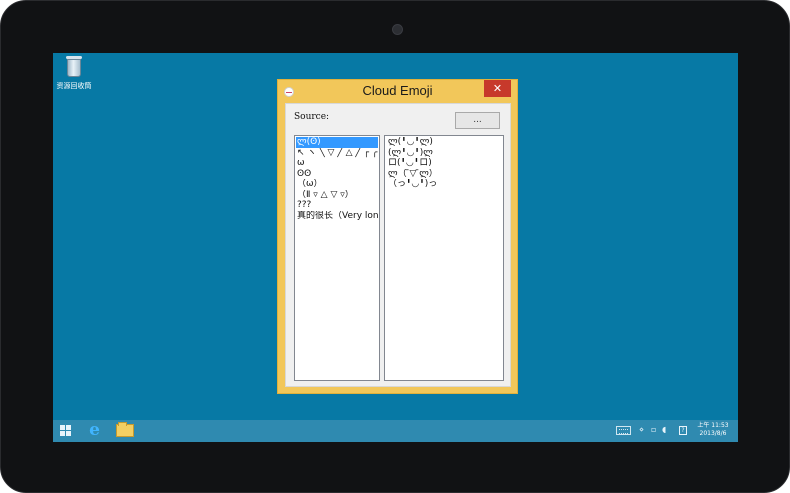 This screenshot has width=790, height=493. Describe the element at coordinates (683, 430) in the screenshot. I see `input-method-icon: ?` at that location.